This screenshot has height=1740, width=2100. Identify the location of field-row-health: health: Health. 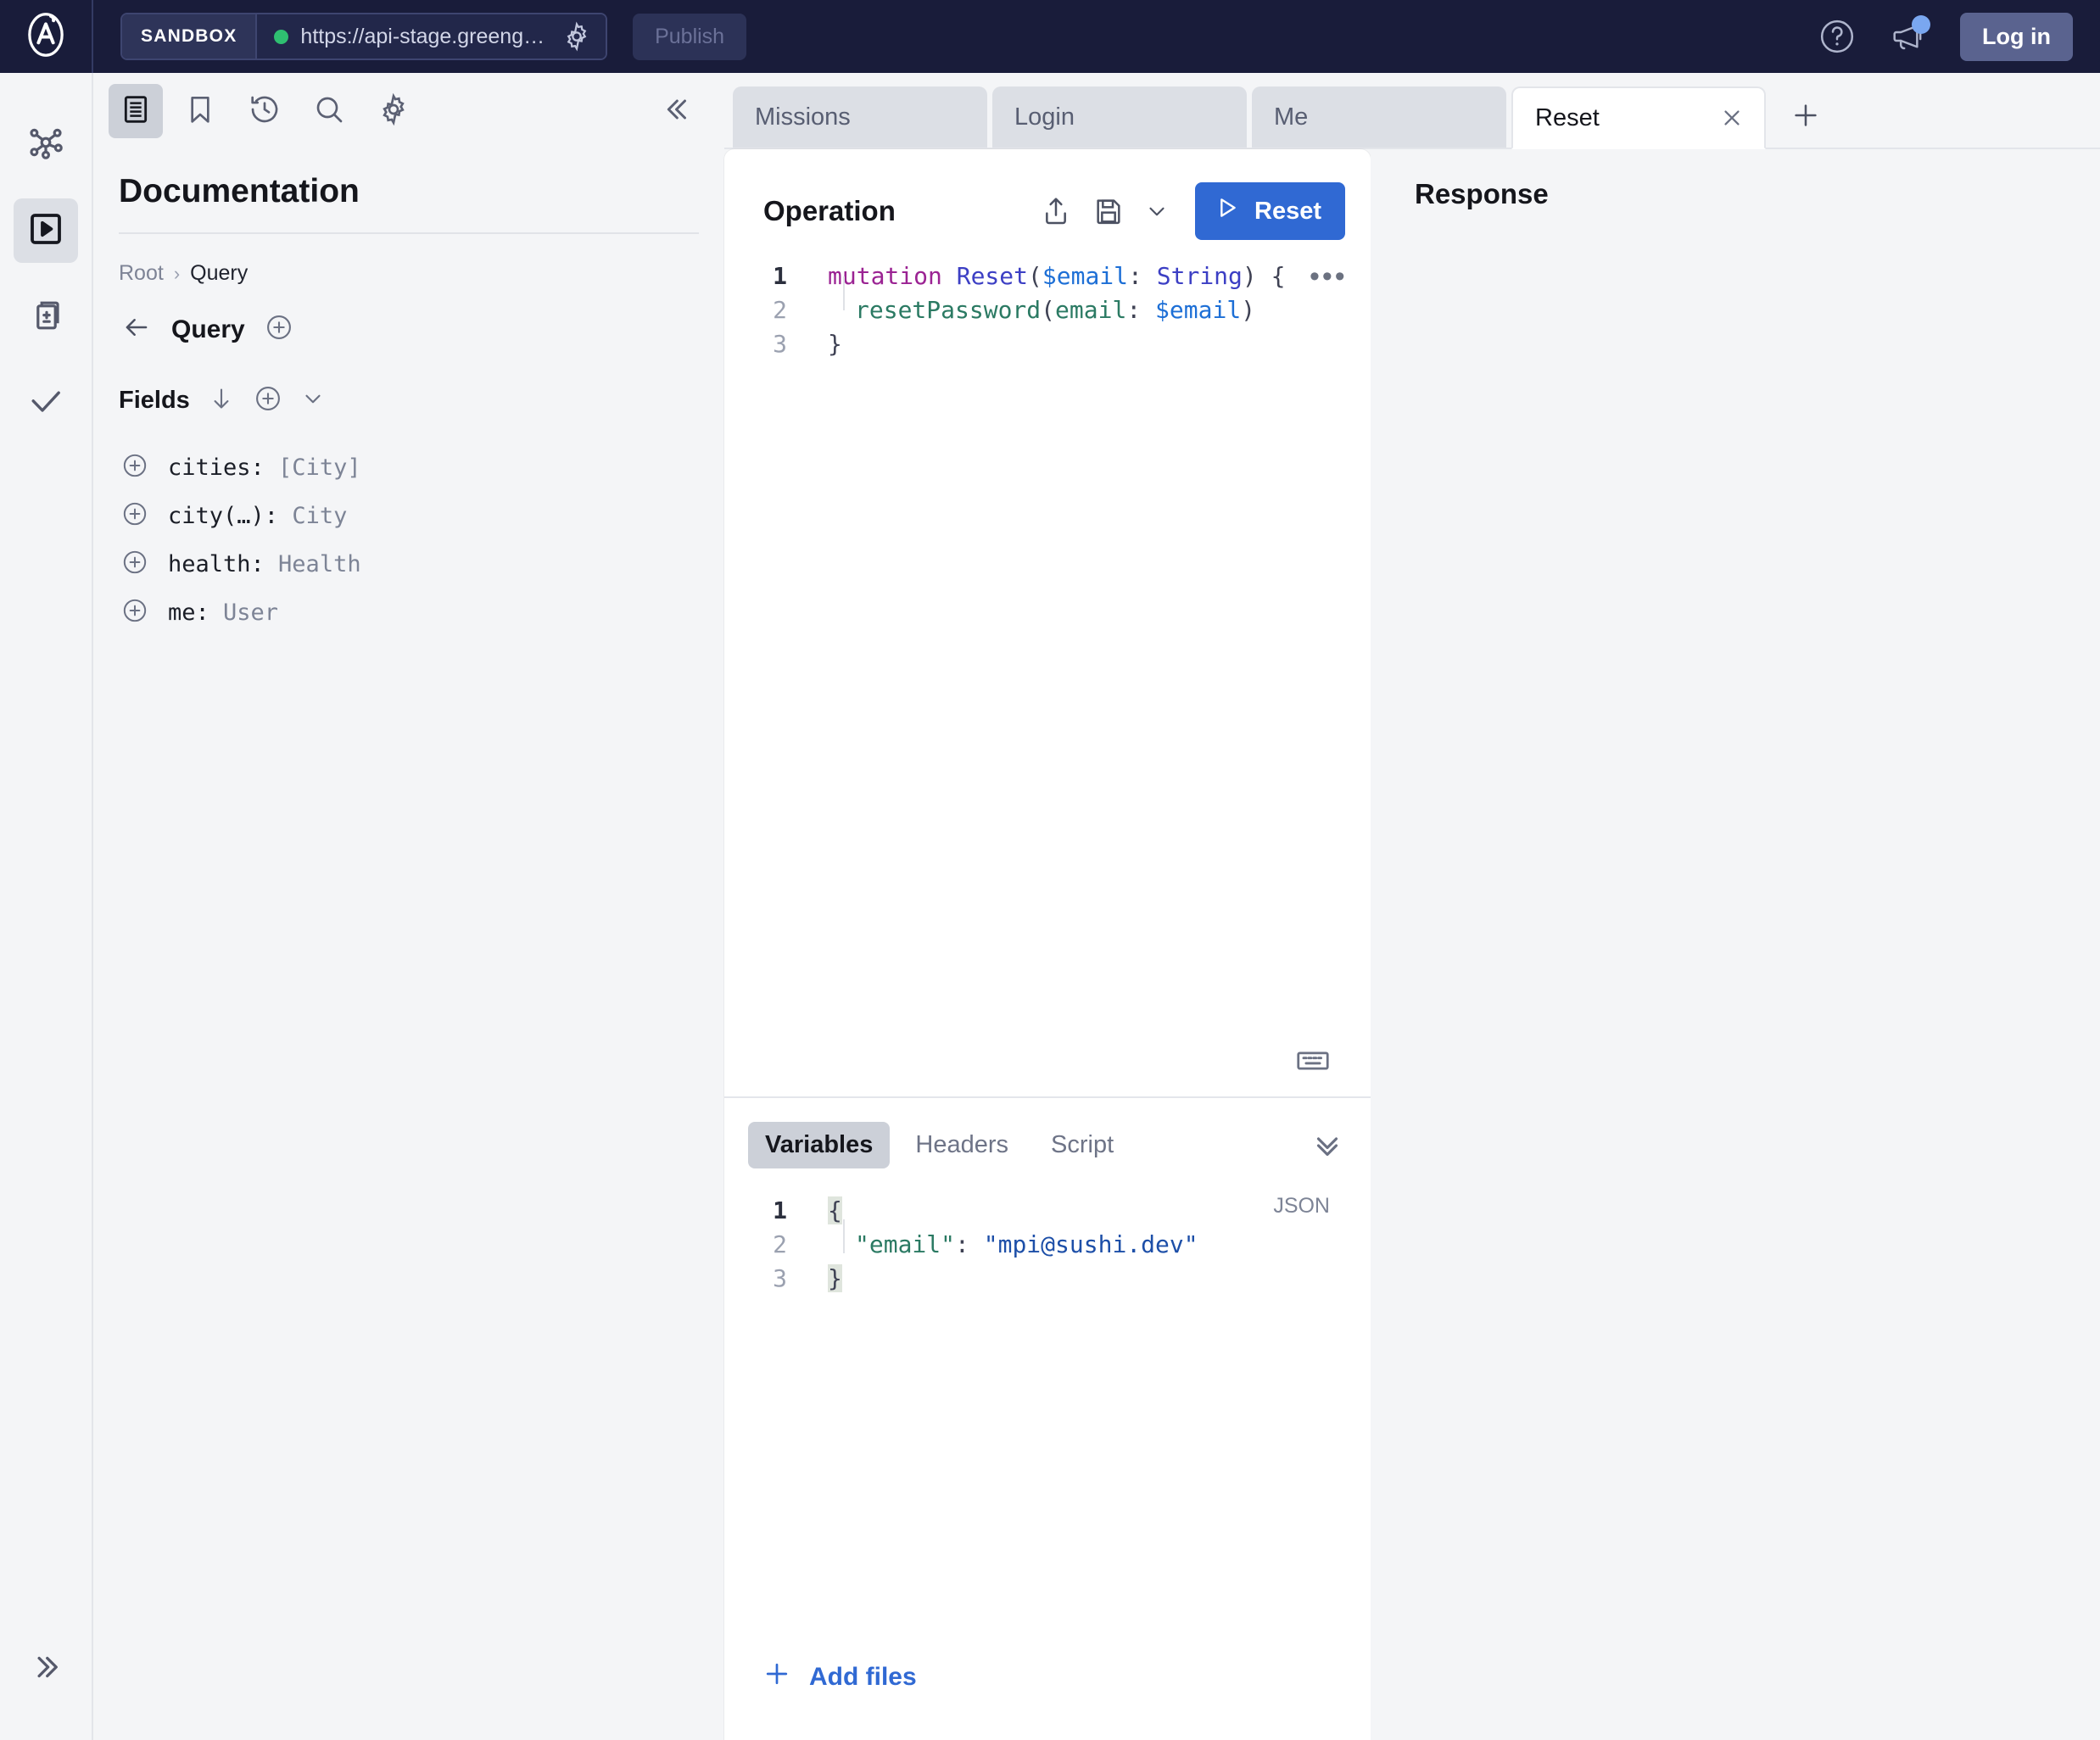
(409, 564).